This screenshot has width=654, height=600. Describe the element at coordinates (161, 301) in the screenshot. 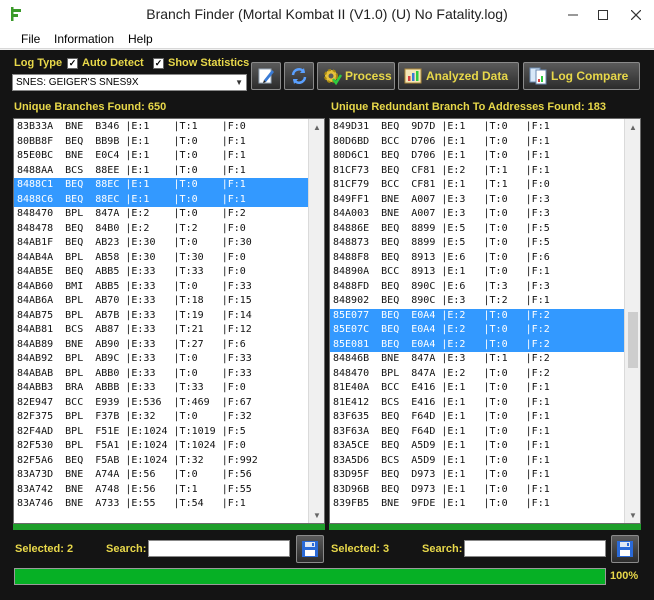

I see `list-row: 84AB6A BPL AB70 |E:33 |T:18 |F:15` at that location.